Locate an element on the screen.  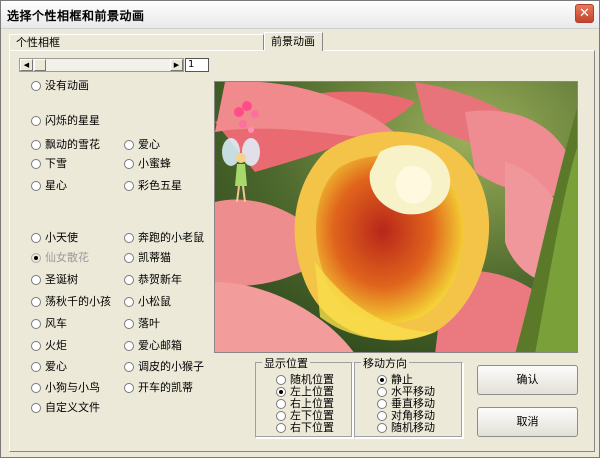
scroll-value-field: 1 is located at coordinates (197, 65).